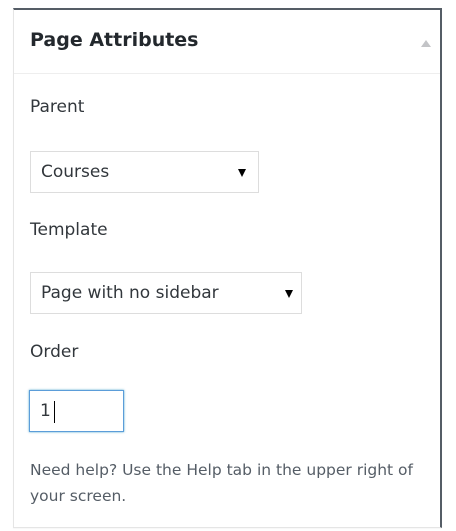  What do you see at coordinates (54, 412) in the screenshot?
I see `text-cursor` at bounding box center [54, 412].